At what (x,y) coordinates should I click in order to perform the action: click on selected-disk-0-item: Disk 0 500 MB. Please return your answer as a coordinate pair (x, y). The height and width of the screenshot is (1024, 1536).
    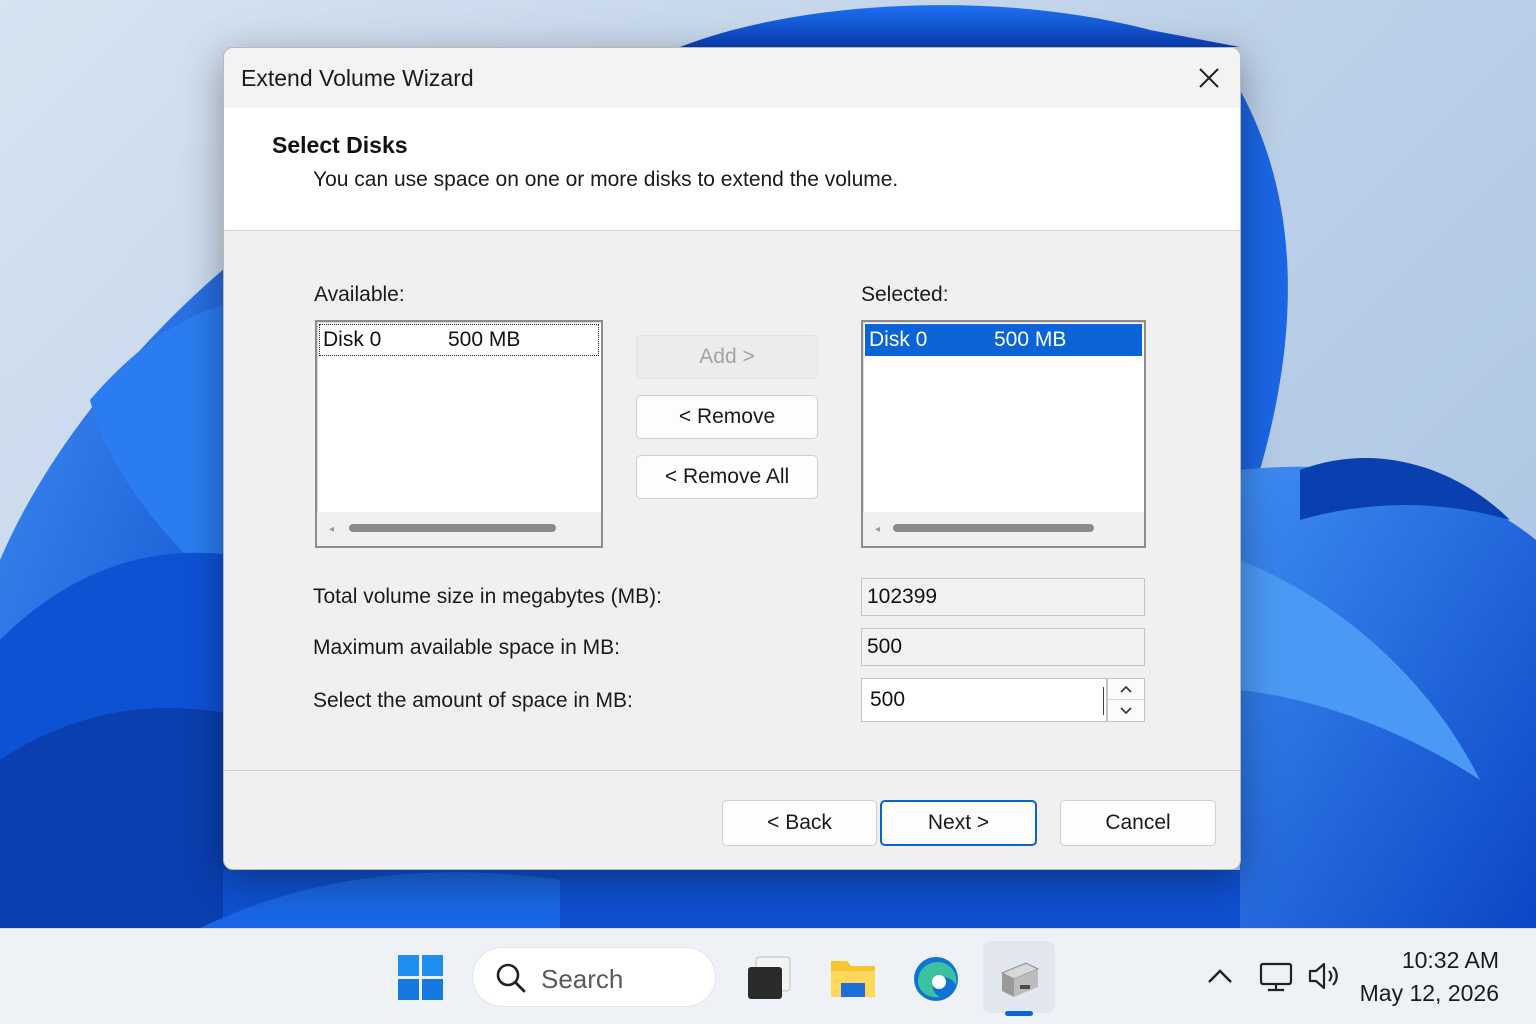
    Looking at the image, I should click on (1003, 340).